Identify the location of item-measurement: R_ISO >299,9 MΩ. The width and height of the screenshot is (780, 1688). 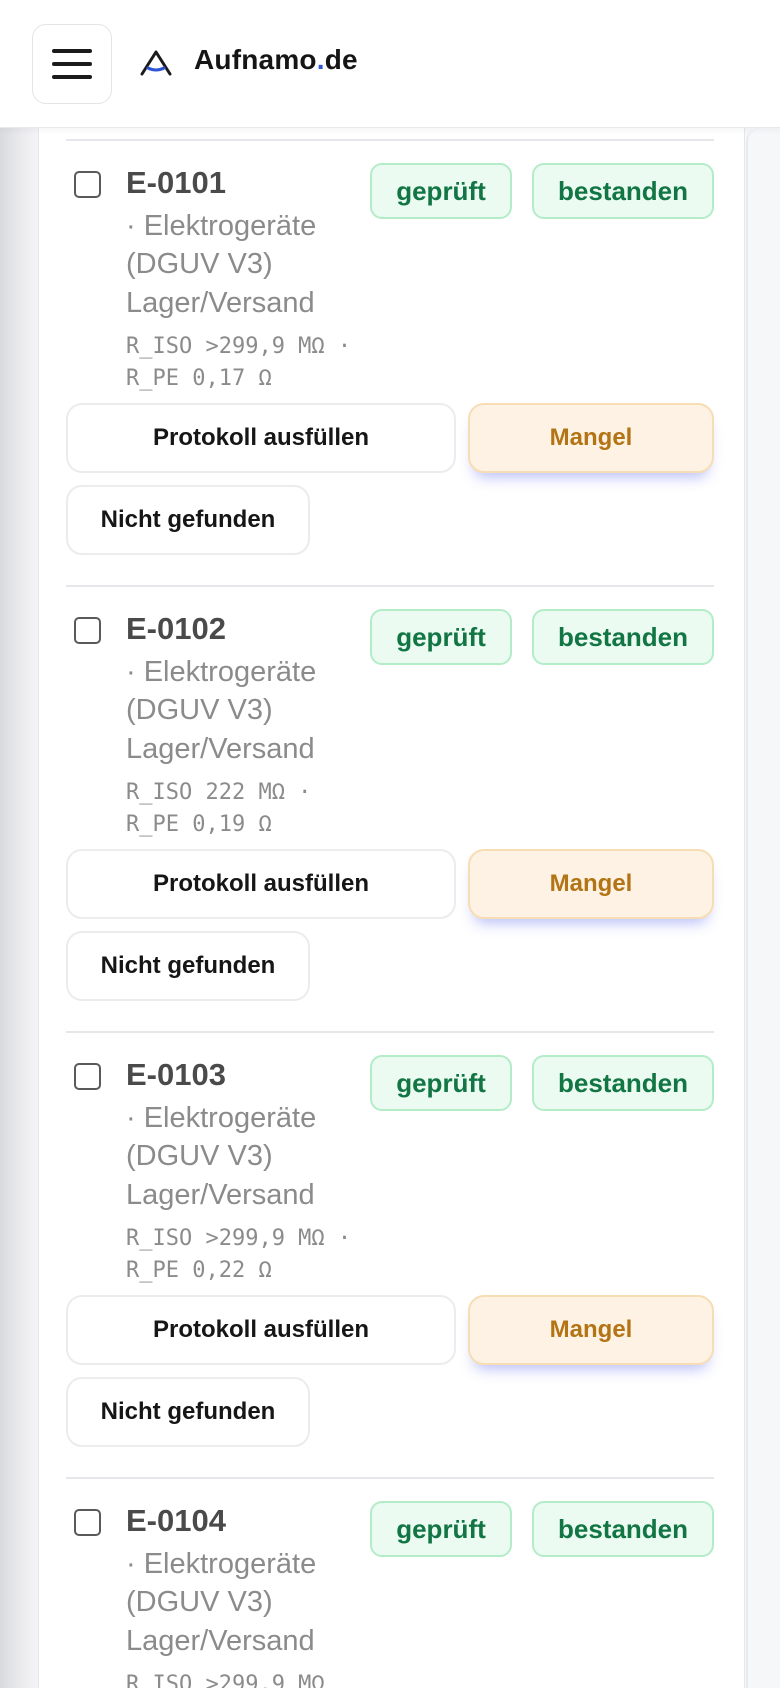
(225, 1680).